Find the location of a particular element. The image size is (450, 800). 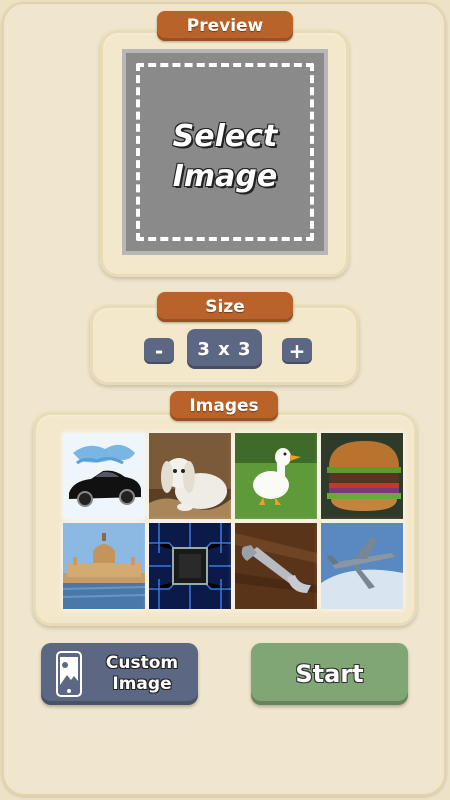

image-tile-parliament is located at coordinates (104, 566).